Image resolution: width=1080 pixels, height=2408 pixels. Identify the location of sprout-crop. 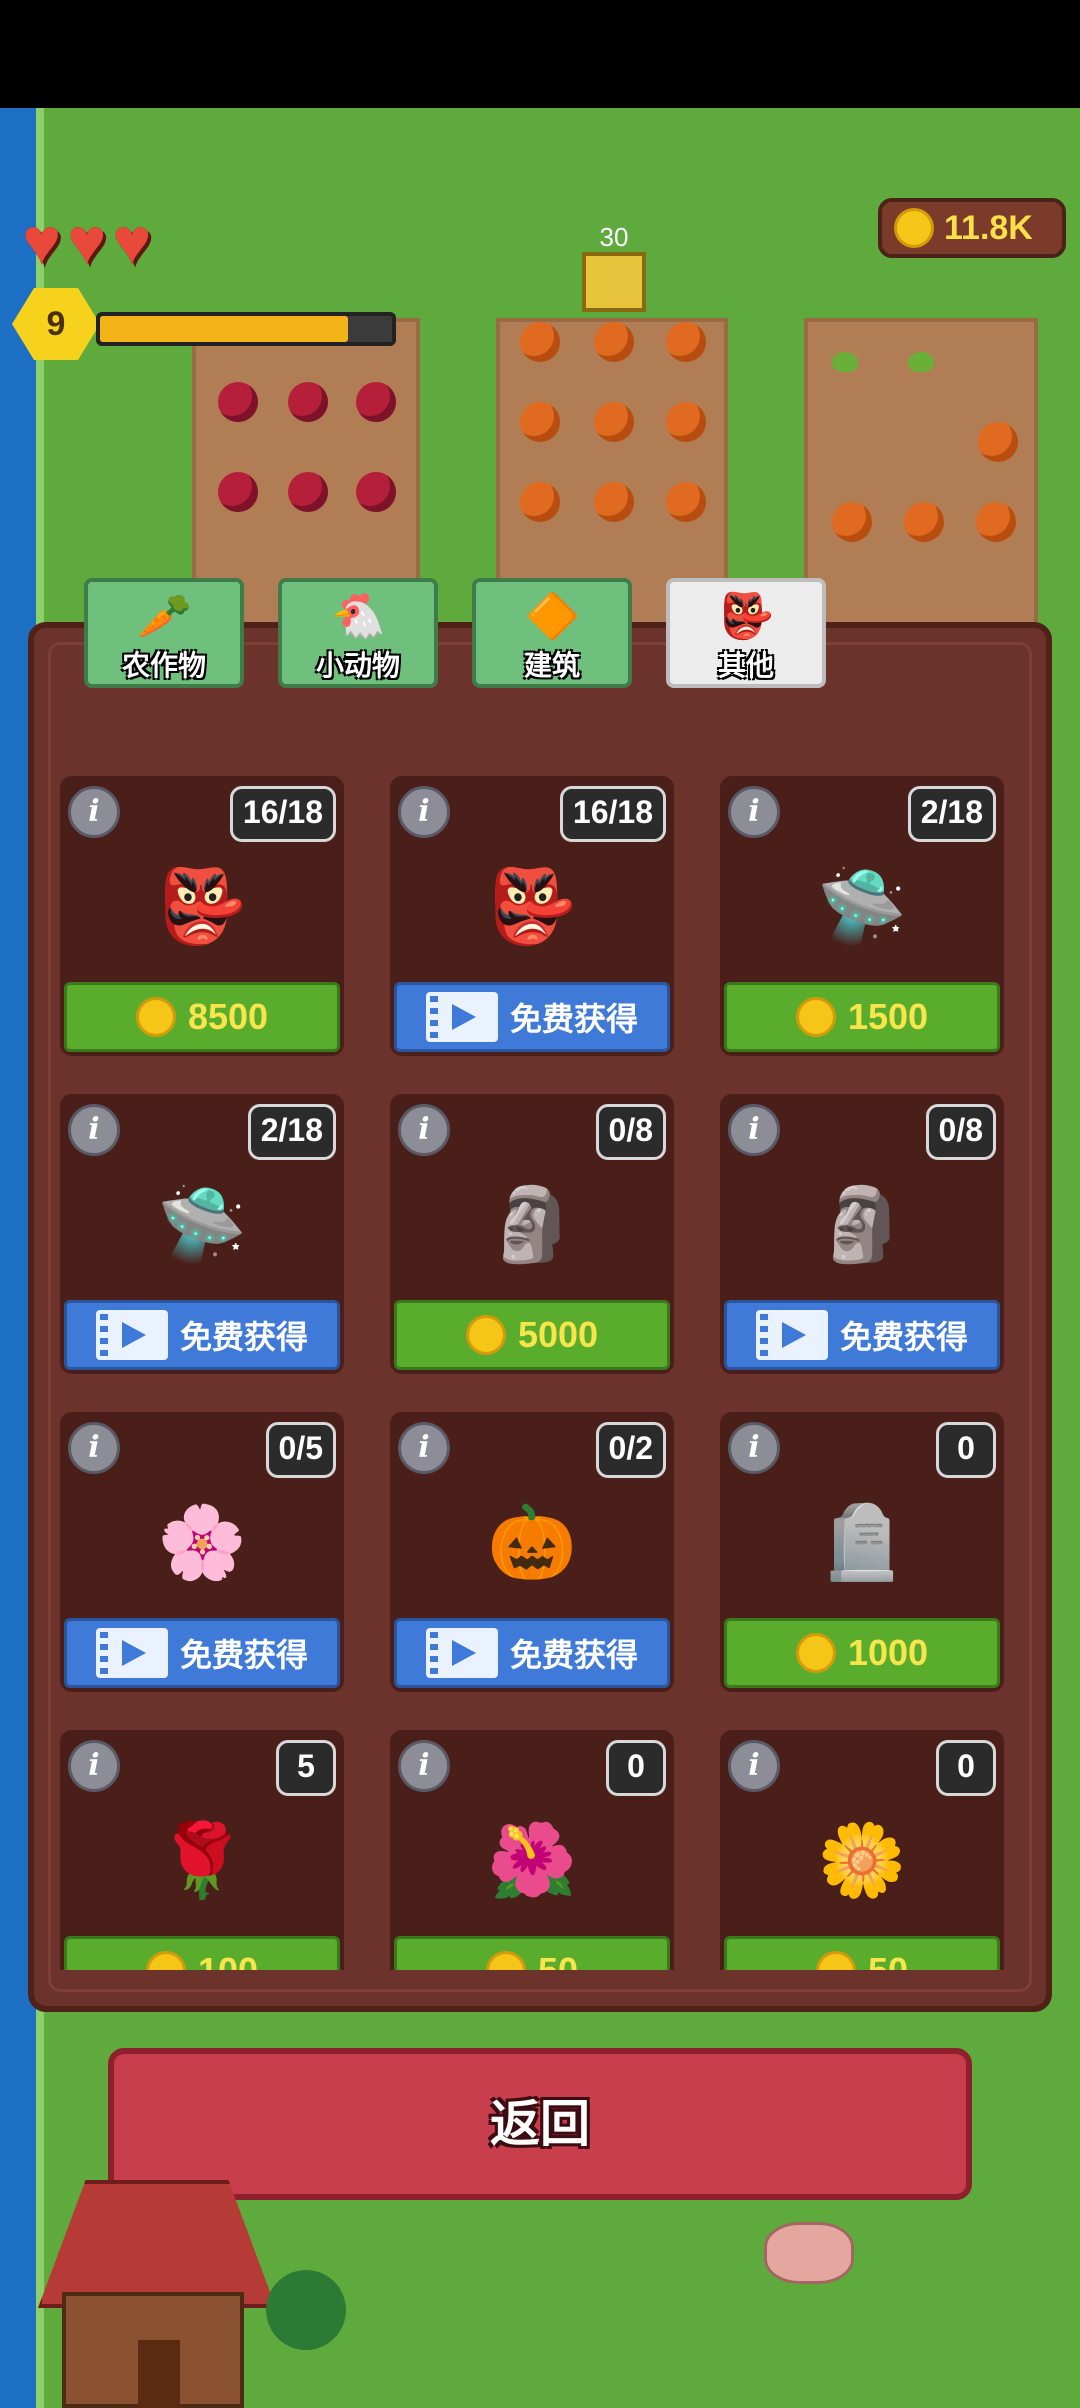
(845, 362).